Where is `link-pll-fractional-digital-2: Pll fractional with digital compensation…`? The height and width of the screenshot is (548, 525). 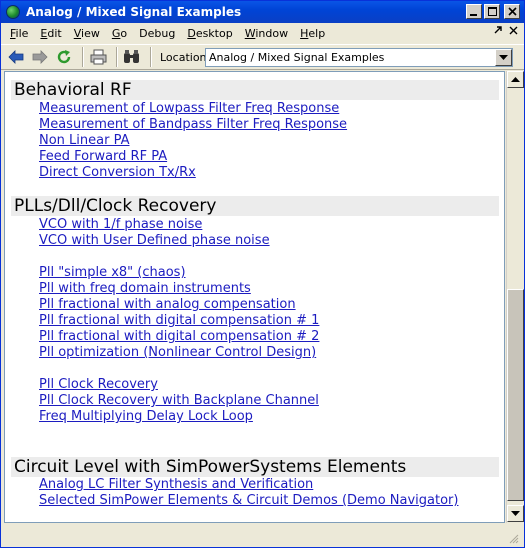
link-pll-fractional-digital-2: Pll fractional with digital compensation… is located at coordinates (179, 337).